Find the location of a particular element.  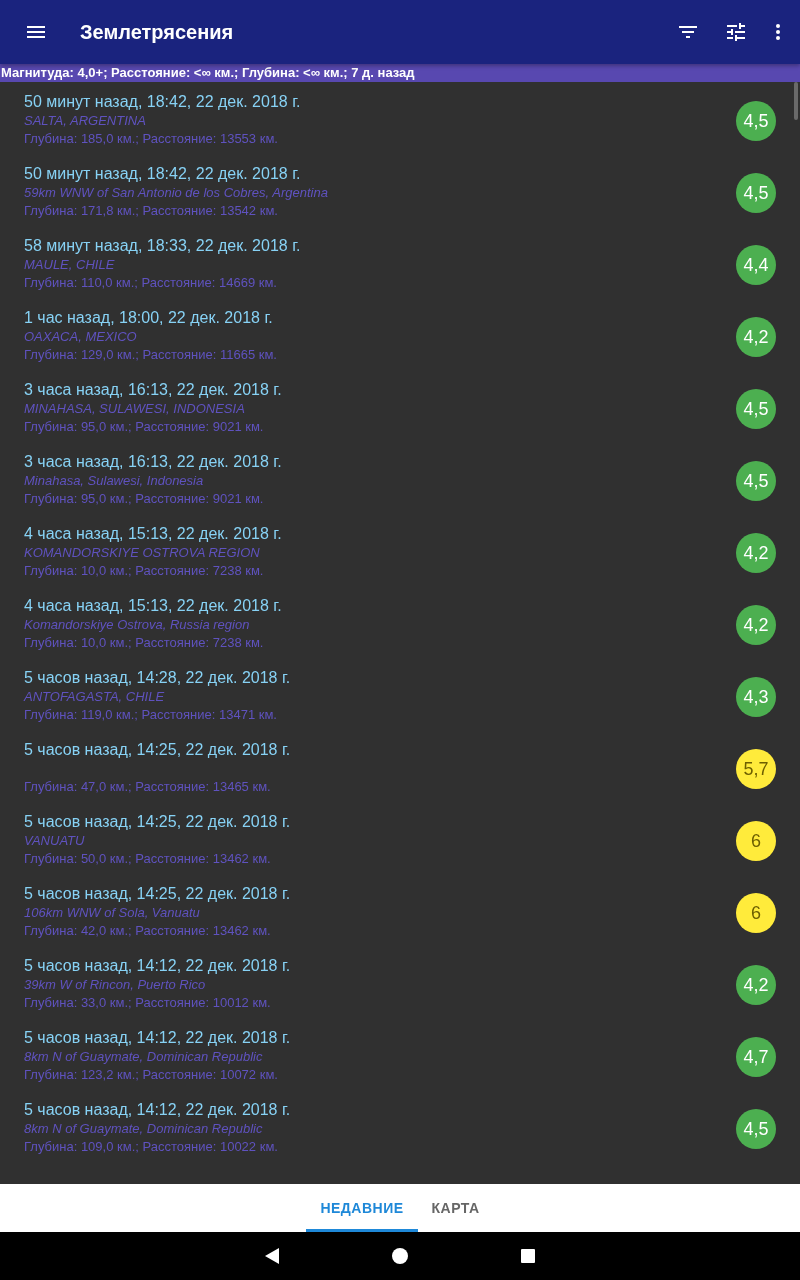

magnitude-badge: 4,7 is located at coordinates (756, 1057).